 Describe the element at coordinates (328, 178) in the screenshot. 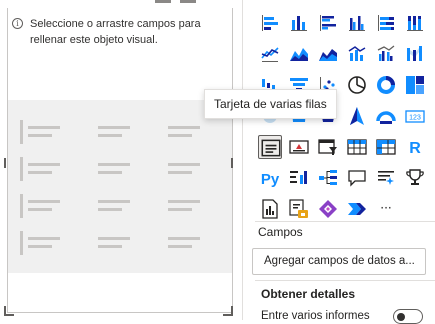

I see `decomposition-tree-icon` at that location.